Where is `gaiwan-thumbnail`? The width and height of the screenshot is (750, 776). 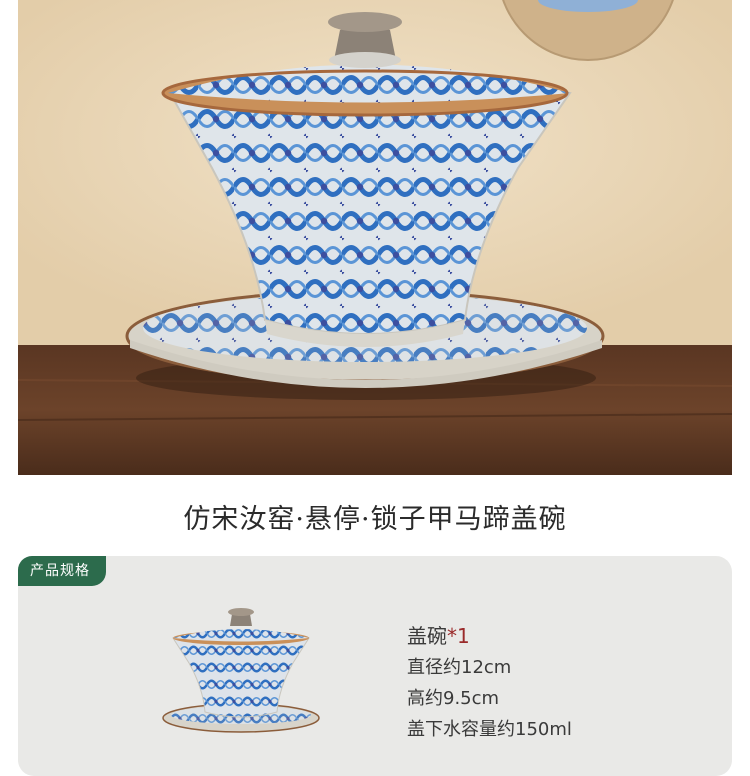
gaiwan-thumbnail is located at coordinates (241, 670).